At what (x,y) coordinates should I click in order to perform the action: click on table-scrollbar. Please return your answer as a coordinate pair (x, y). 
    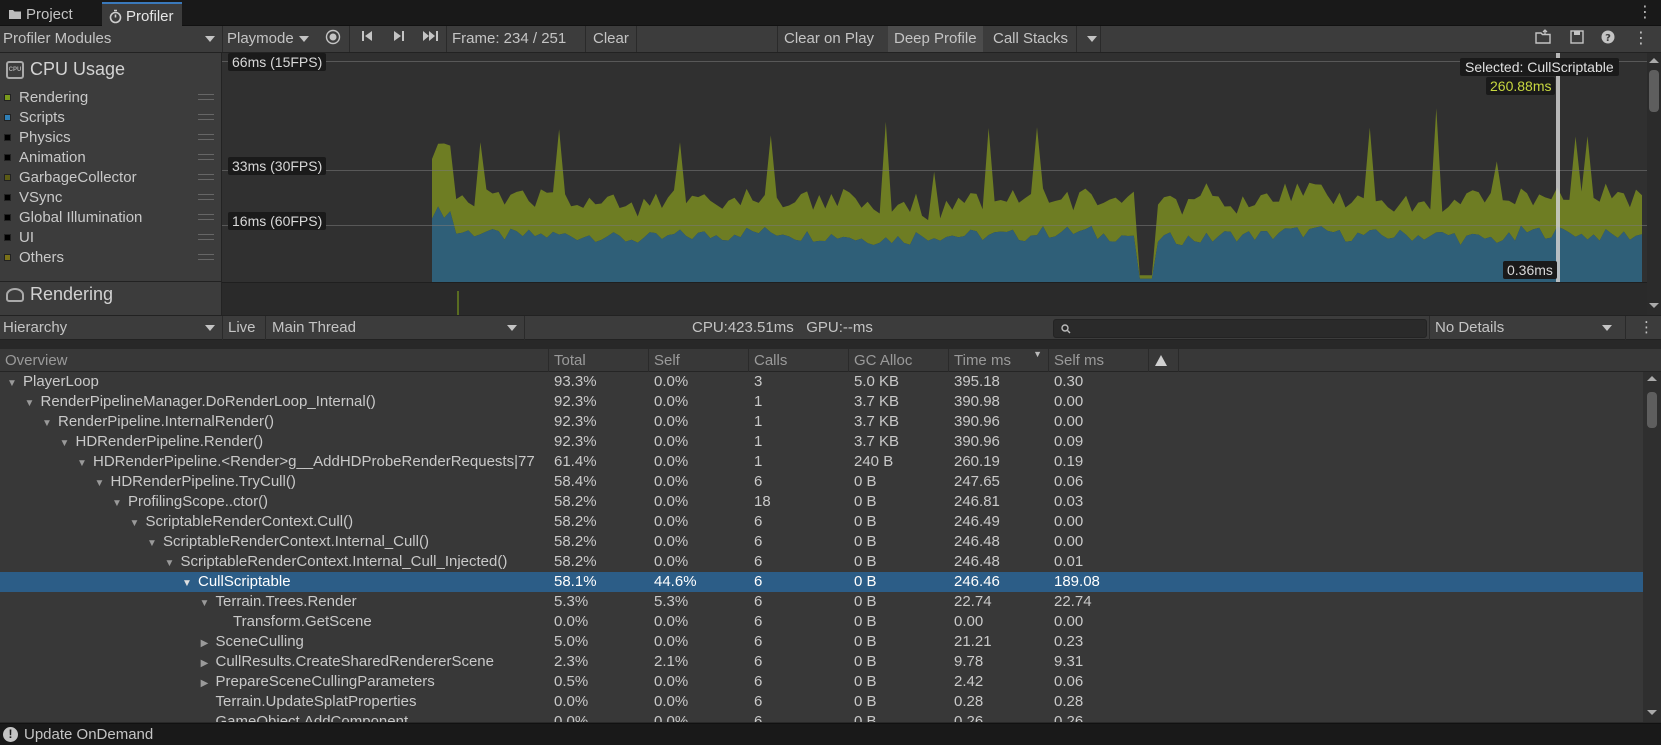
    Looking at the image, I should click on (1652, 547).